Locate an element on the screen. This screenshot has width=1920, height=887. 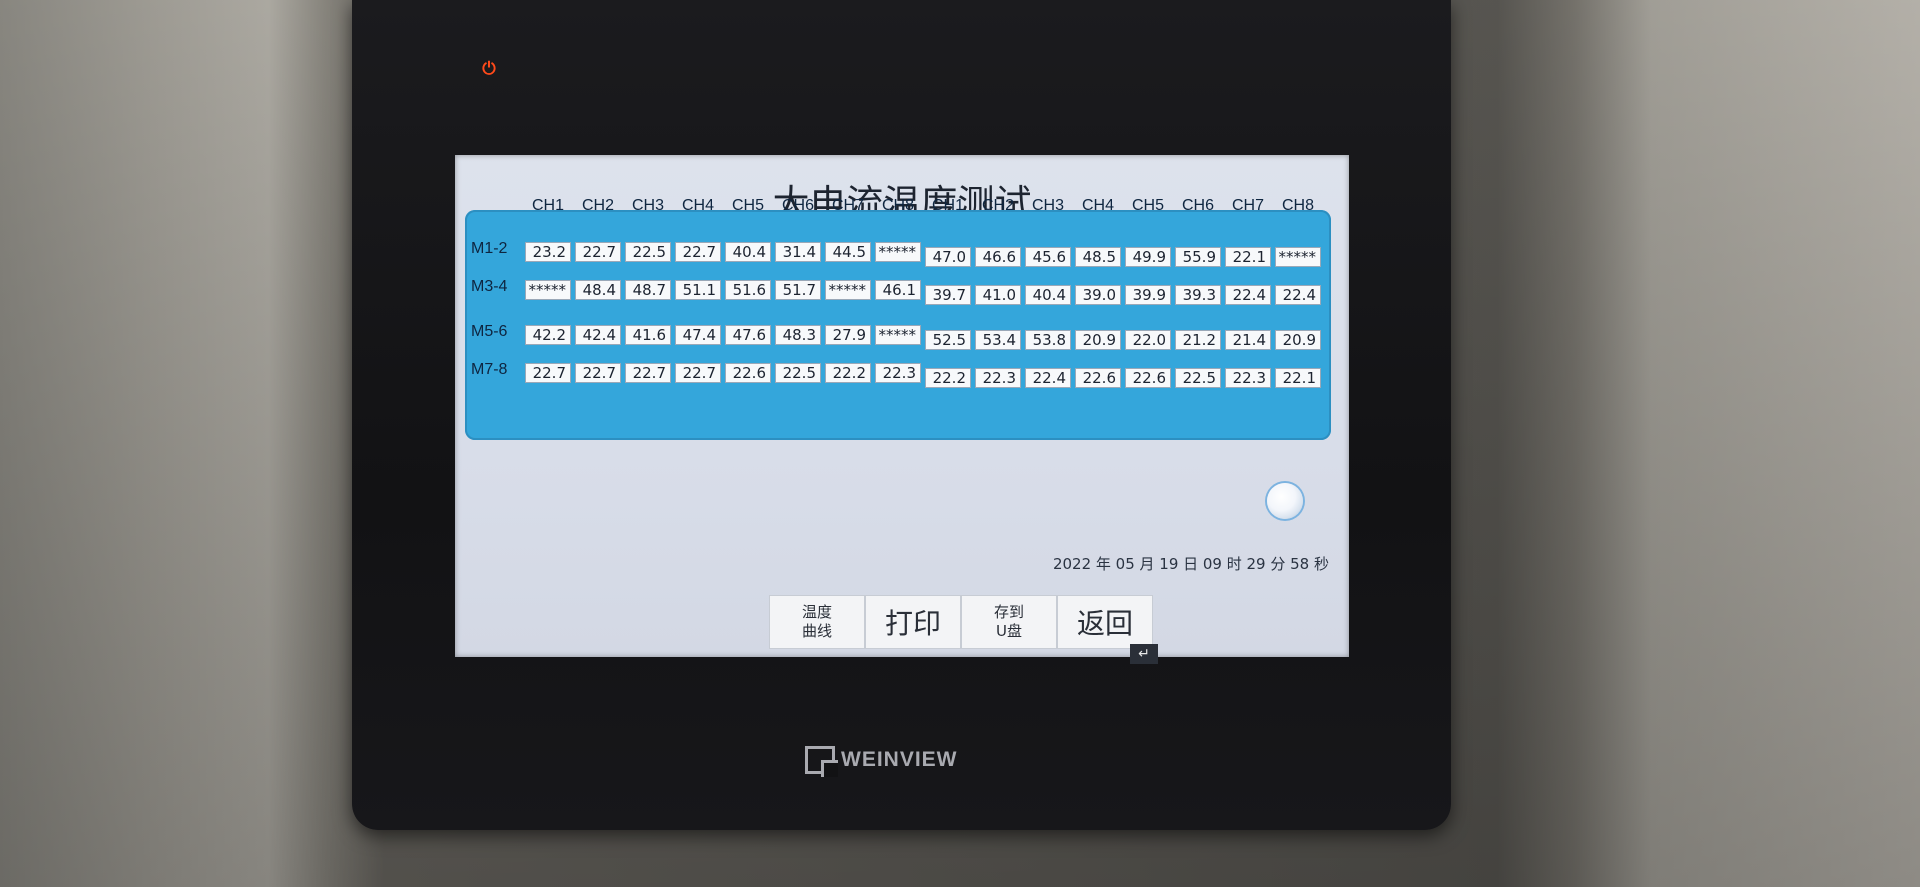
channel-header-left-7: CH7 is located at coordinates (847, 205).